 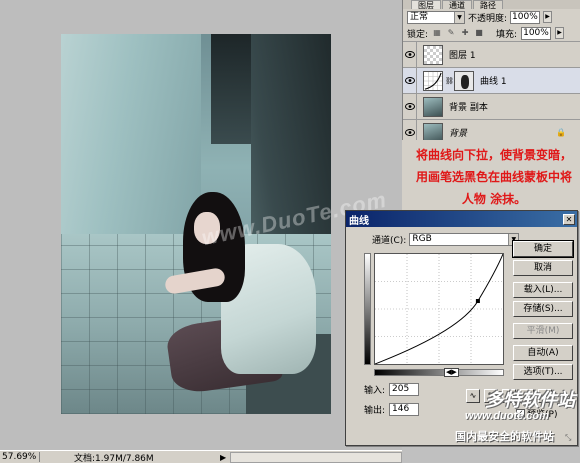 What do you see at coordinates (488, 4) in the screenshot?
I see `tab-paths: 路径` at bounding box center [488, 4].